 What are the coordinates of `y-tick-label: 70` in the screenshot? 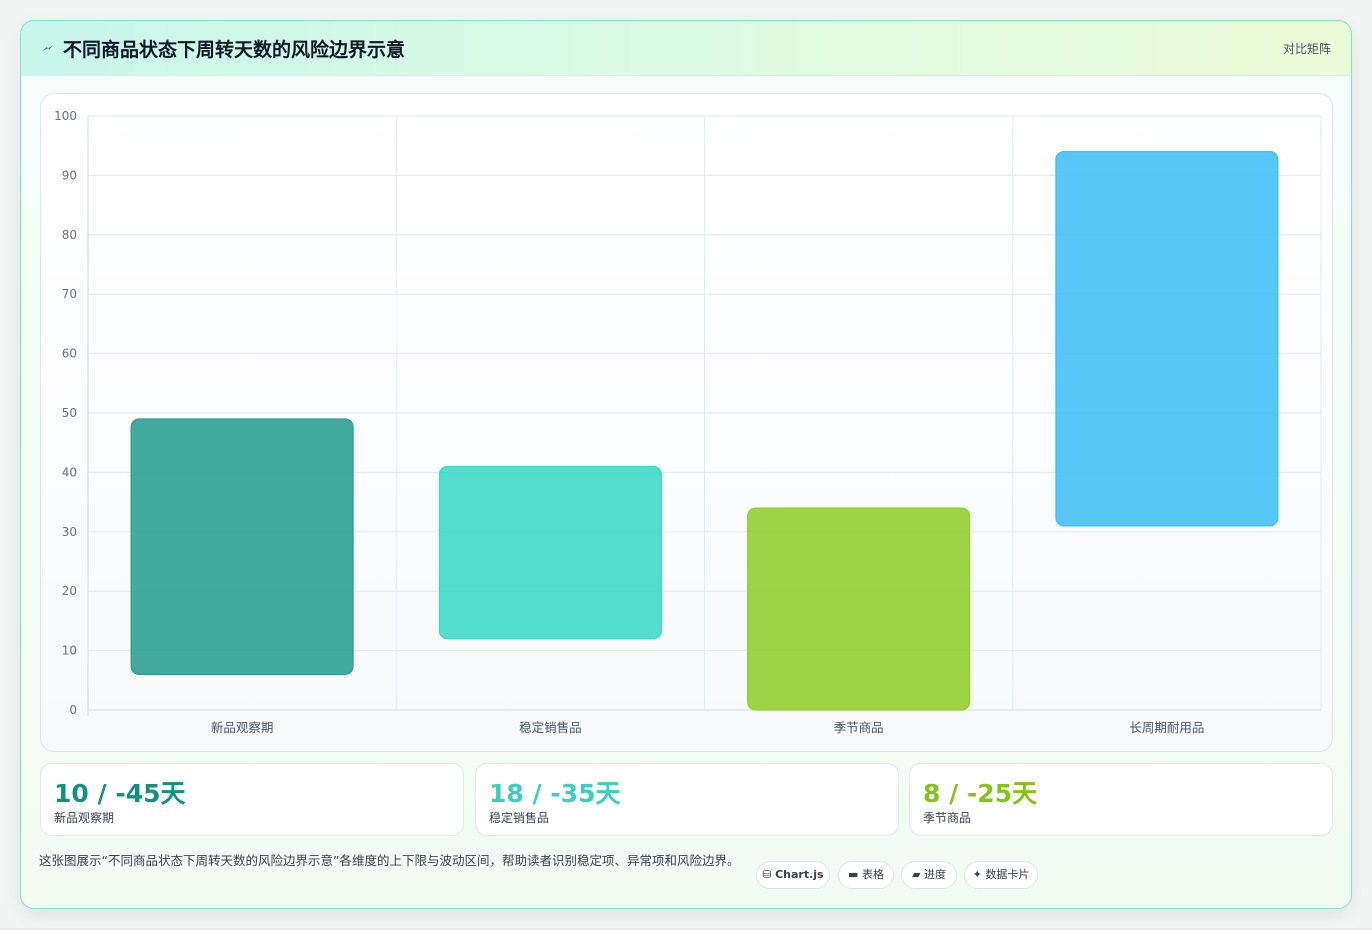 It's located at (69, 294).